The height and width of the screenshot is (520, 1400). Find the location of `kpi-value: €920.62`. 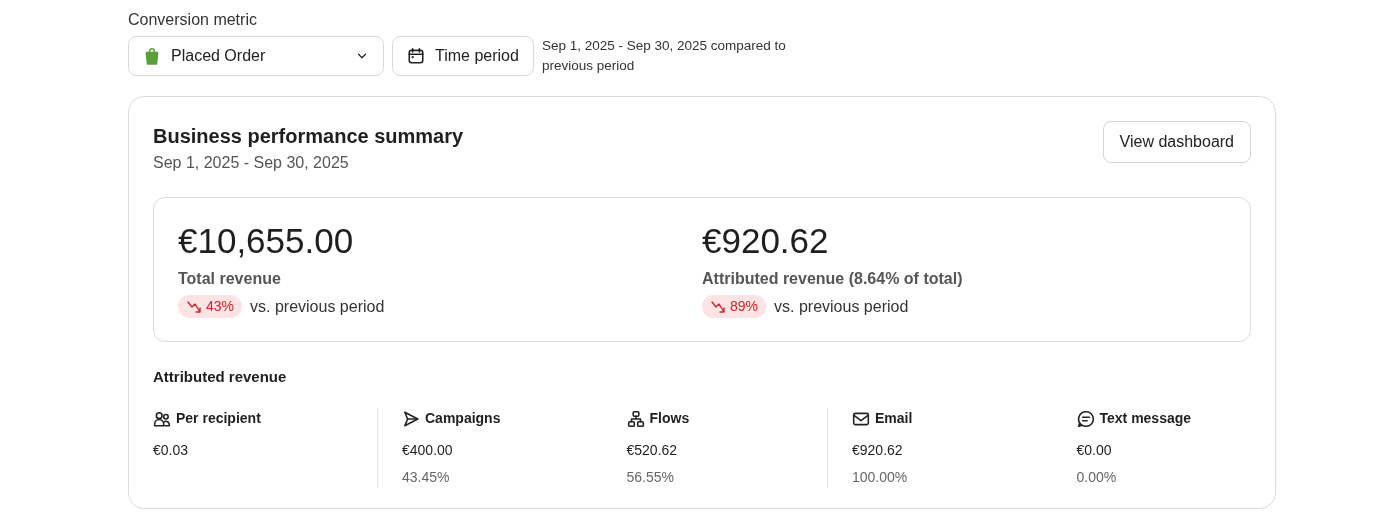

kpi-value: €920.62 is located at coordinates (766, 241).